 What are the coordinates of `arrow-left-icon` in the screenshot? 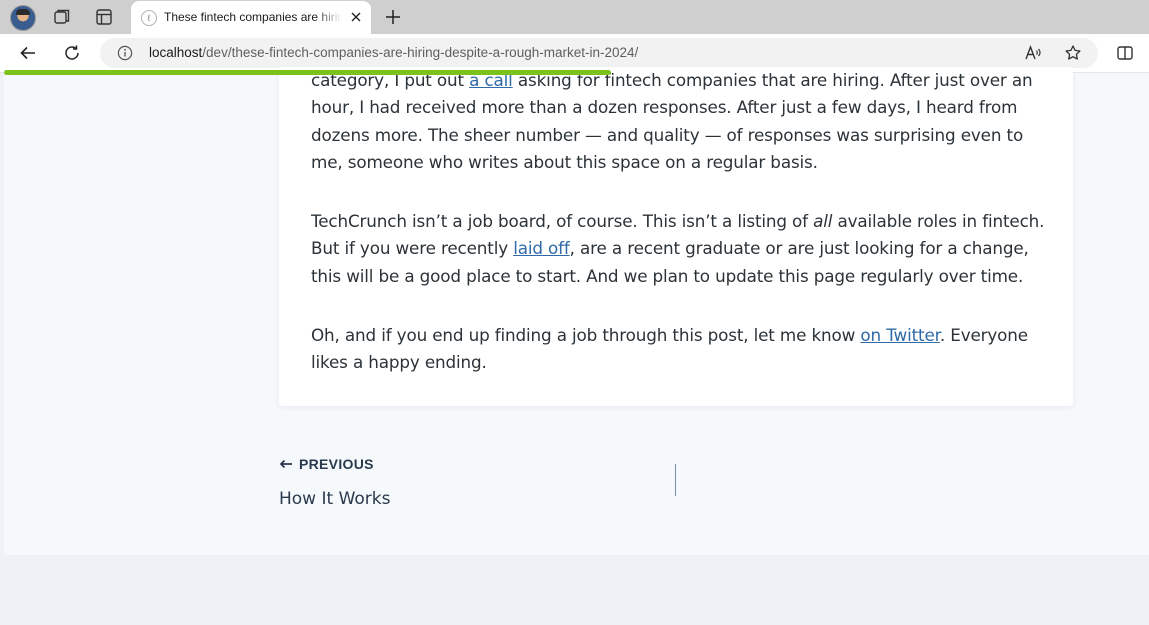 It's located at (285, 464).